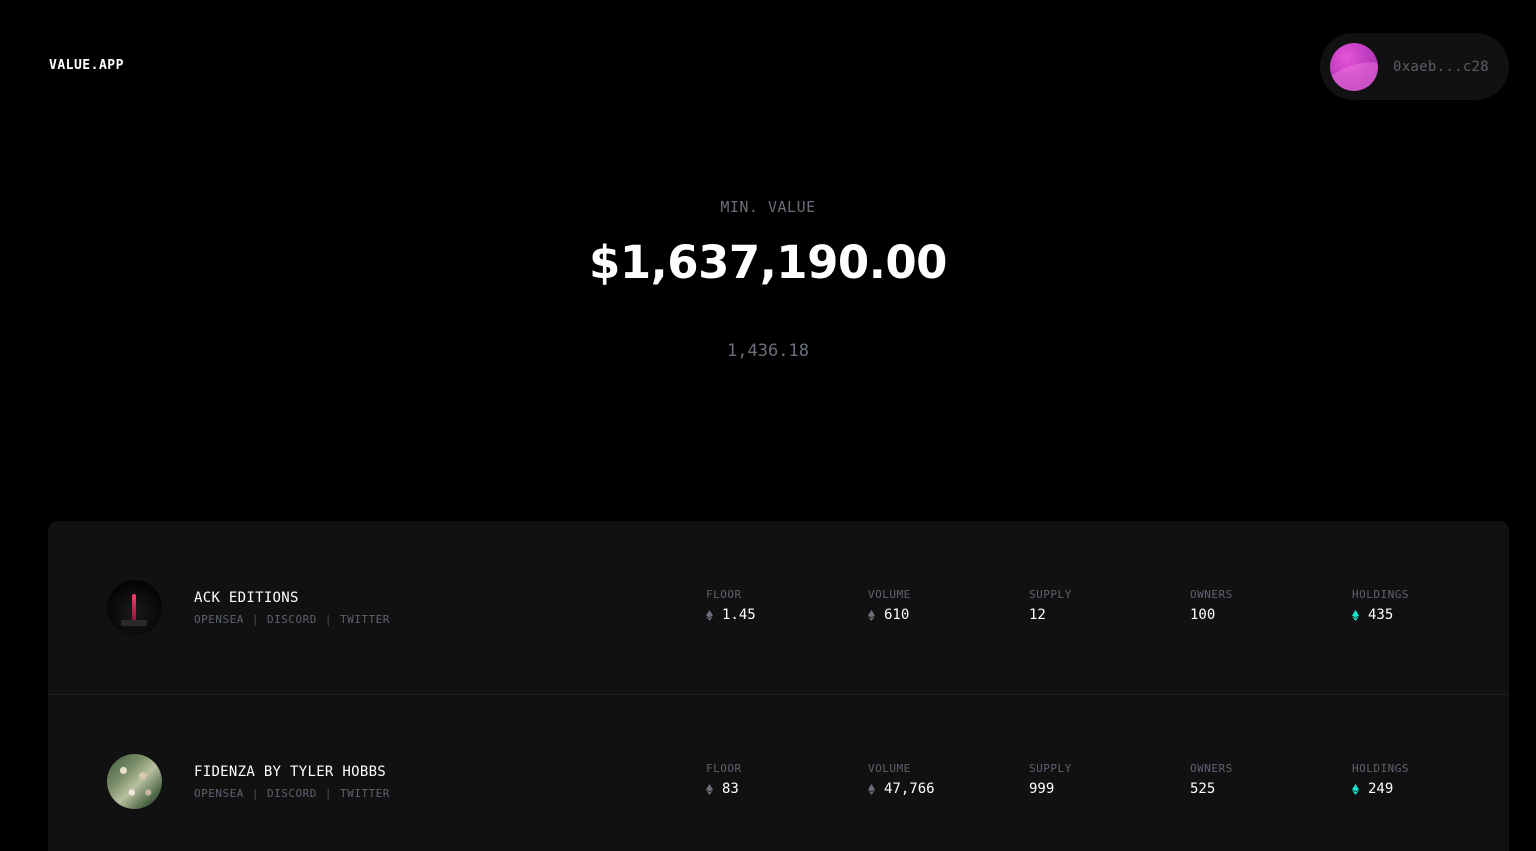 The height and width of the screenshot is (851, 1536). Describe the element at coordinates (768, 351) in the screenshot. I see `eth-total: 1,436.18` at that location.